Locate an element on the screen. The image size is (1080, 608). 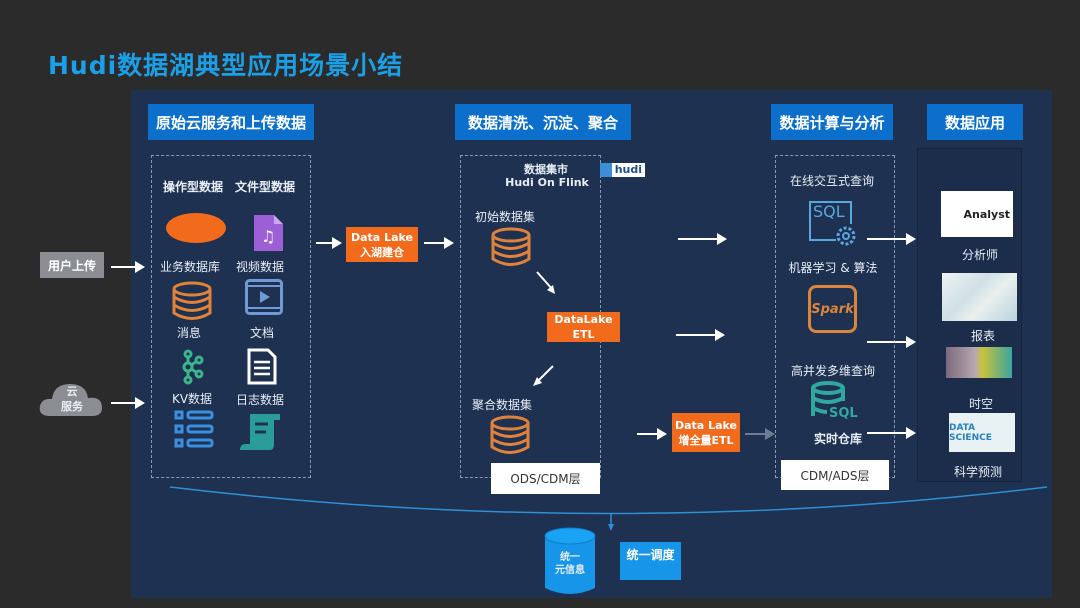
schedule-box: 统一调度 is located at coordinates (650, 561).